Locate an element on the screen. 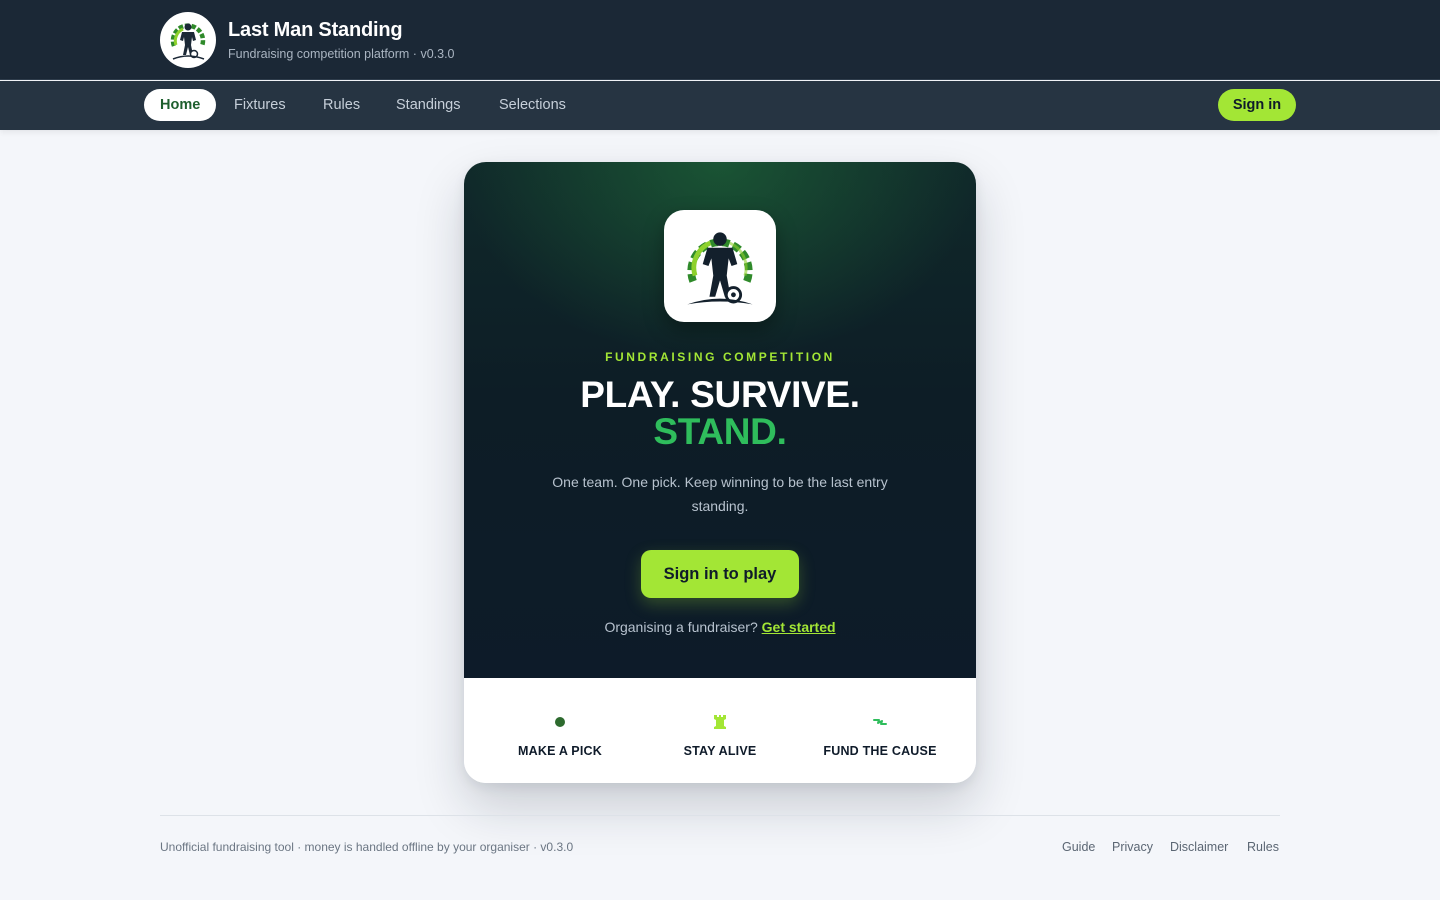  get-started-link: Get started is located at coordinates (799, 627).